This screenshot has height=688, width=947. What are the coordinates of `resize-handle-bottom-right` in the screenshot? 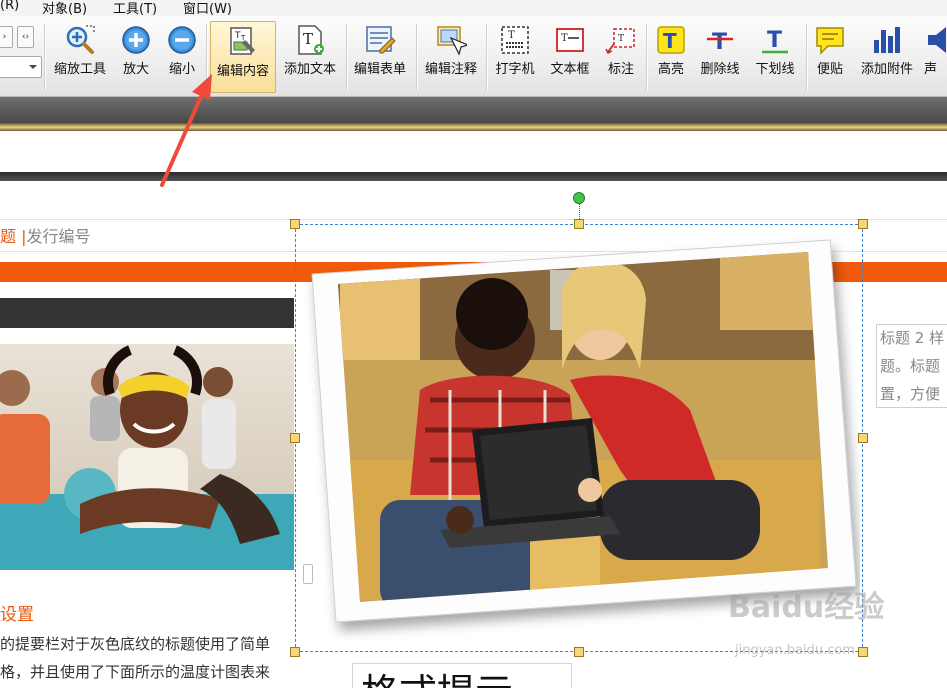 It's located at (863, 652).